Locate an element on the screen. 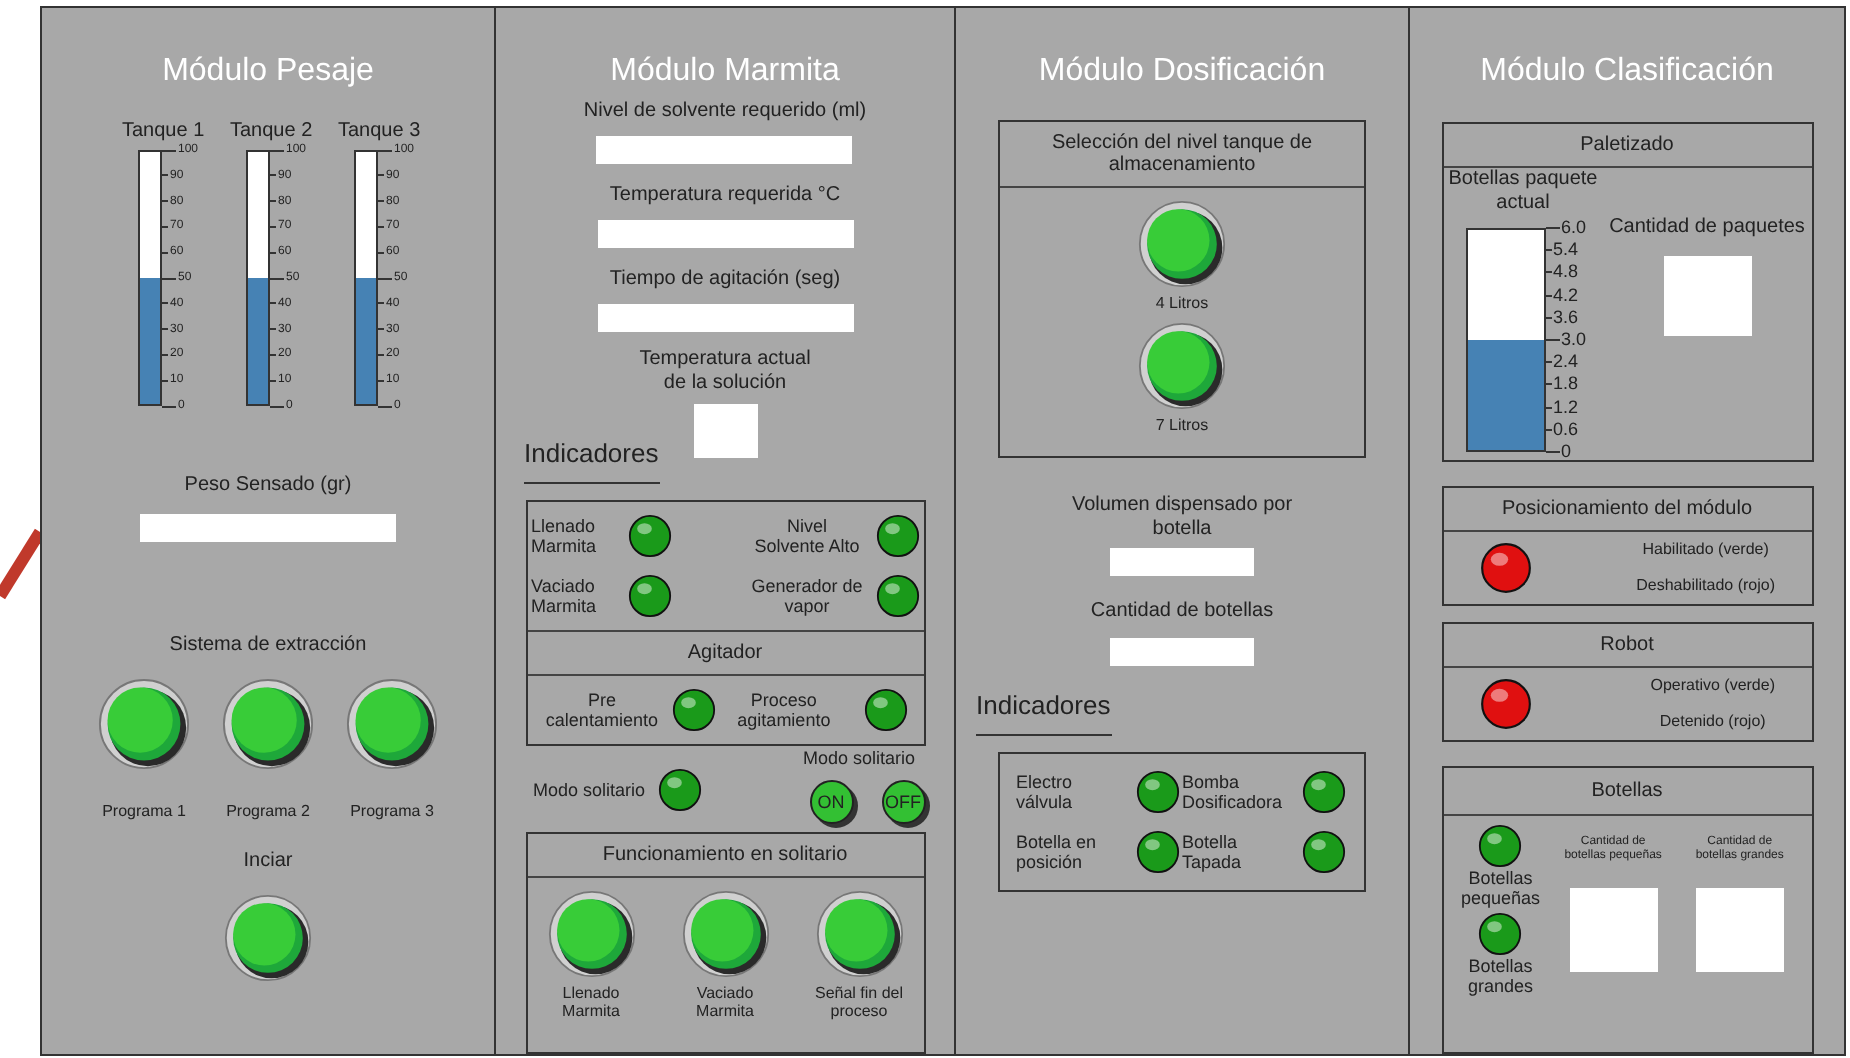 This screenshot has width=1850, height=1058. tick-label: 3.0 is located at coordinates (1574, 340).